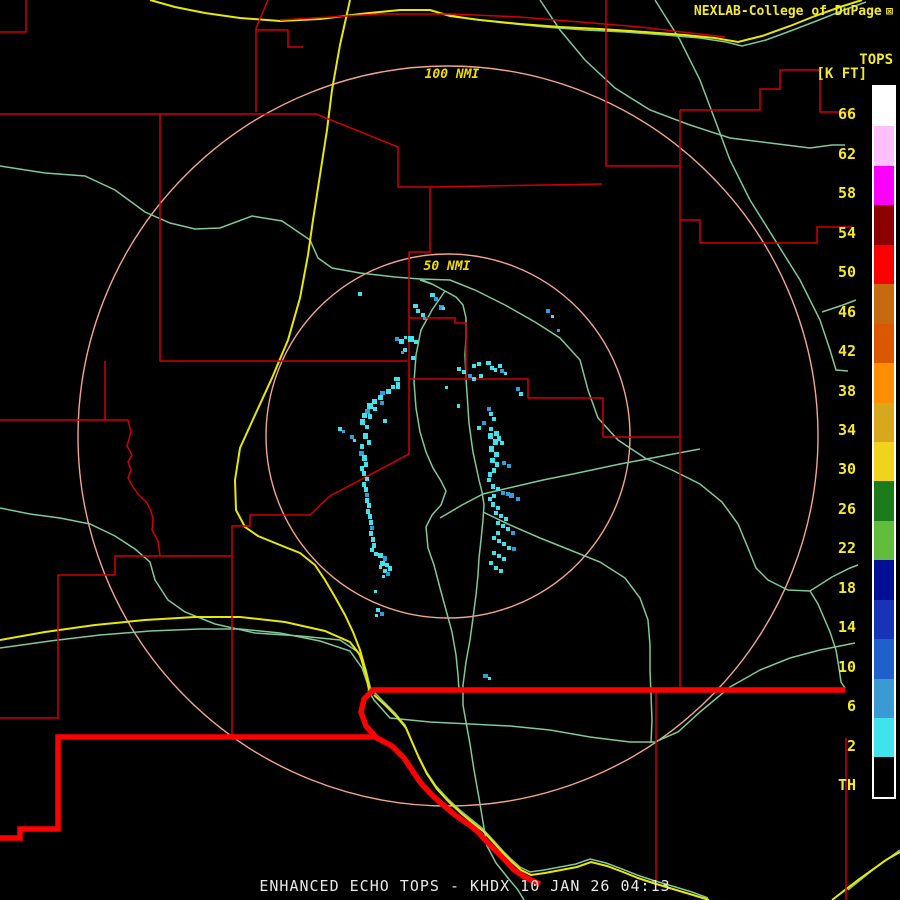 Image resolution: width=900 pixels, height=900 pixels. Describe the element at coordinates (846, 785) in the screenshot. I see `legend-label: TH` at that location.